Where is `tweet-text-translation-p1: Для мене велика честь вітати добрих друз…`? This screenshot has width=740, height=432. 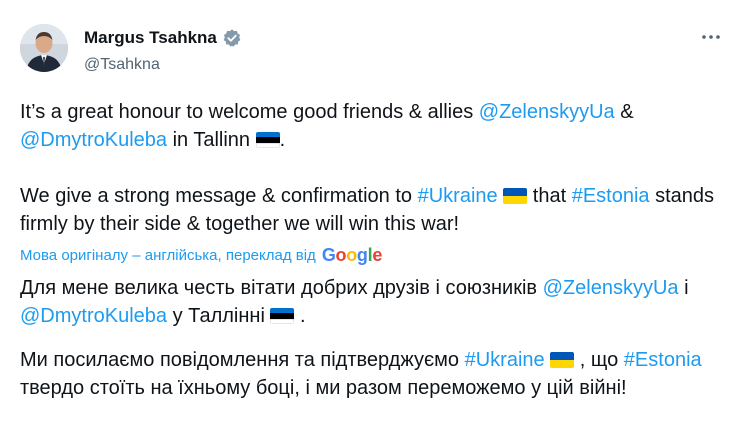 tweet-text-translation-p1: Для мене велика честь вітати добрих друз… is located at coordinates (370, 302).